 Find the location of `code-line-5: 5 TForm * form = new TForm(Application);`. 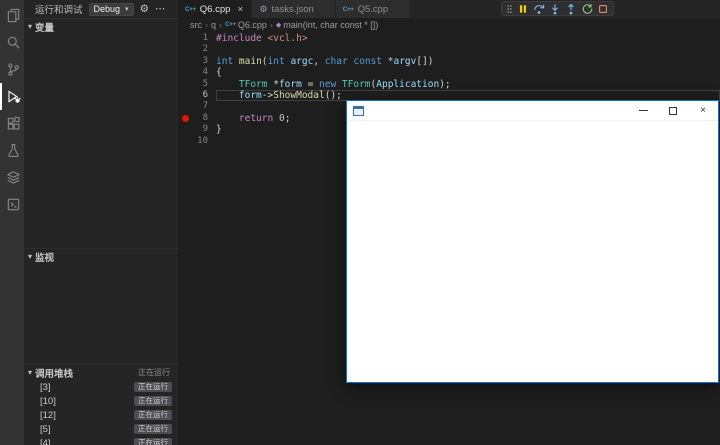

code-line-5: 5 TForm * form = new TForm(Application); is located at coordinates (449, 84).